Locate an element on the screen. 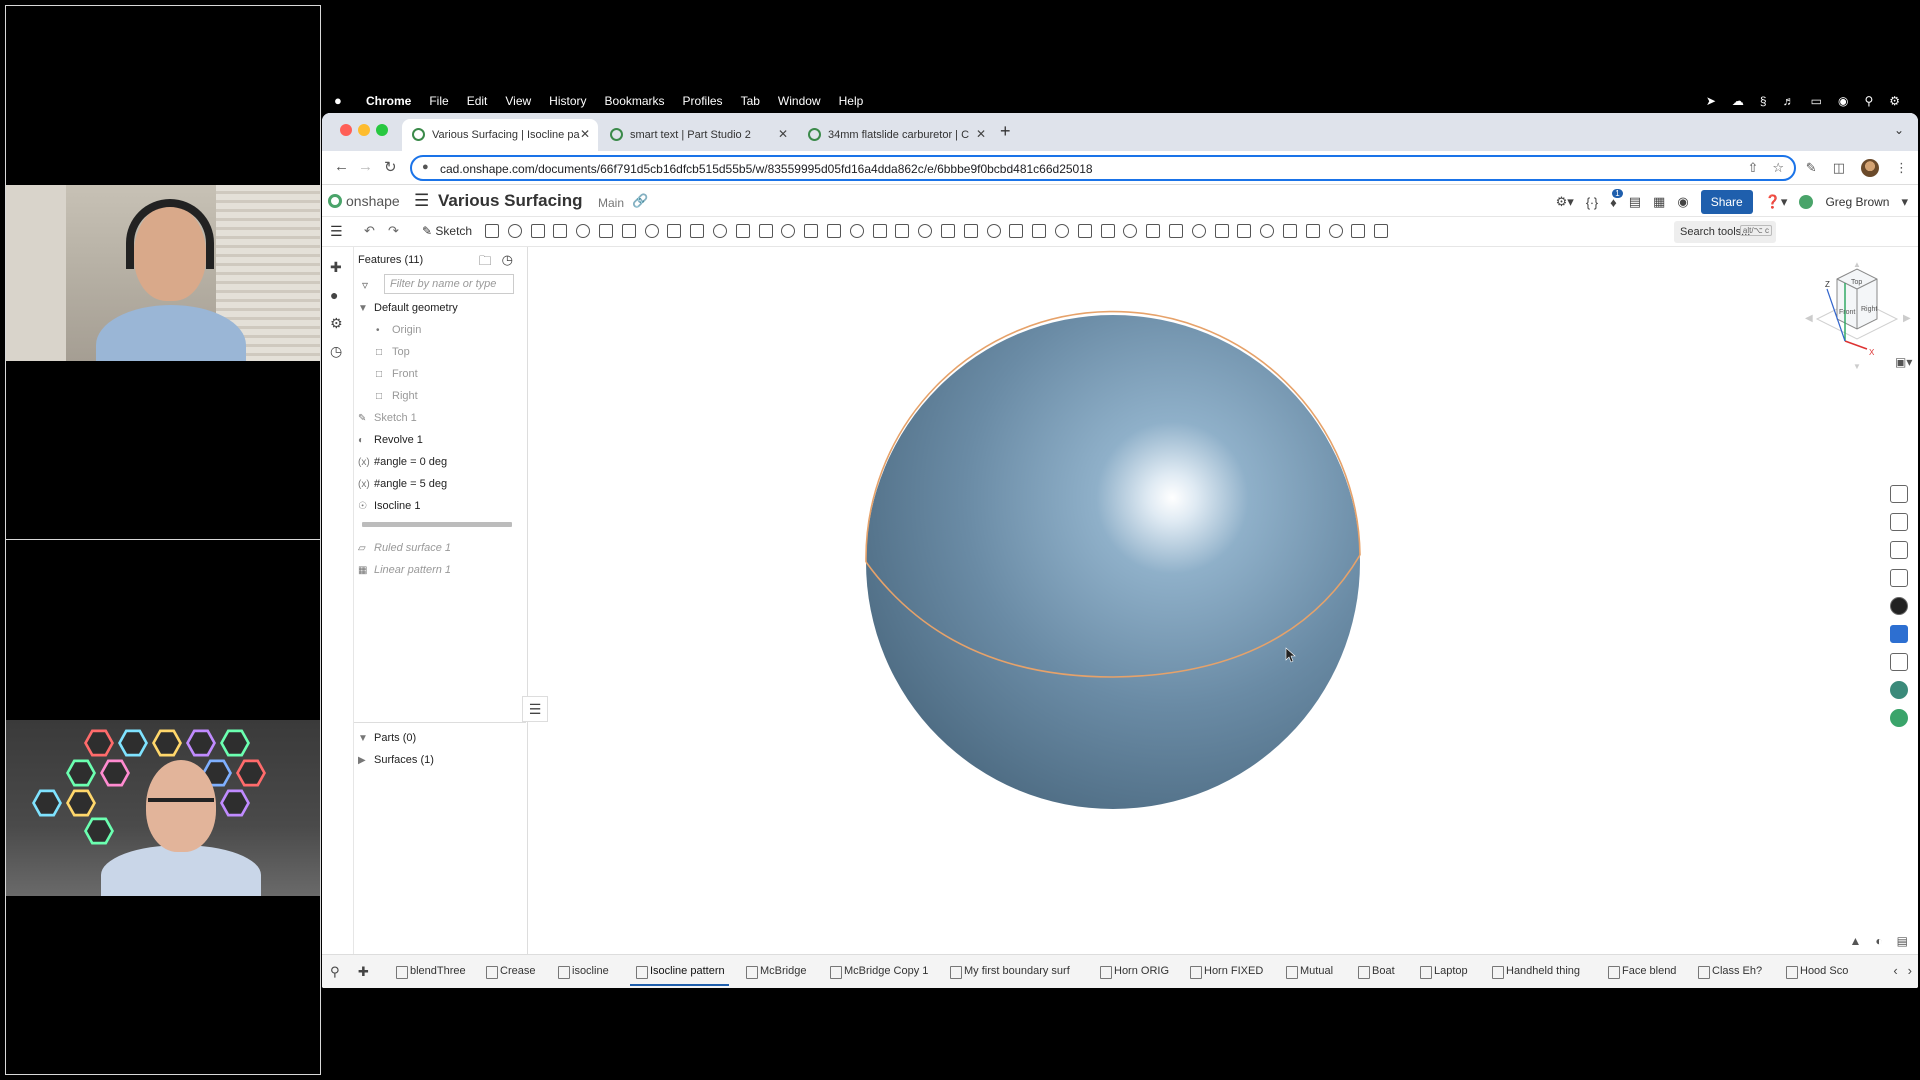 This screenshot has height=1080, width=1920. audio-icon: ♬ is located at coordinates (1789, 101).